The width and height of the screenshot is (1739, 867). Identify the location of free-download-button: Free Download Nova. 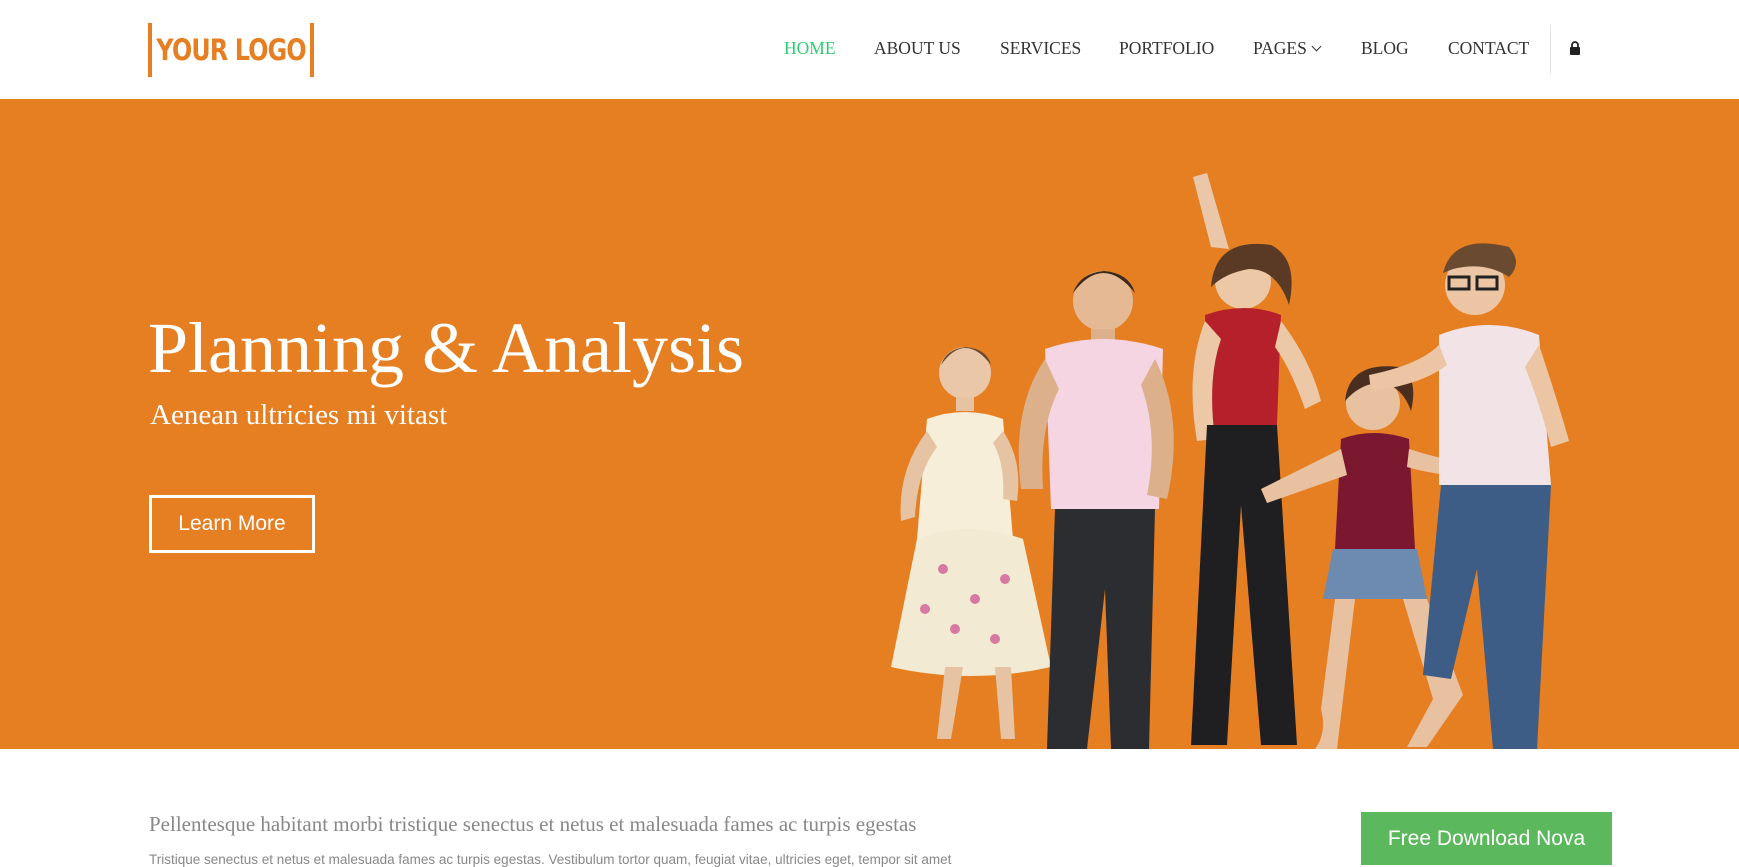
(1486, 838).